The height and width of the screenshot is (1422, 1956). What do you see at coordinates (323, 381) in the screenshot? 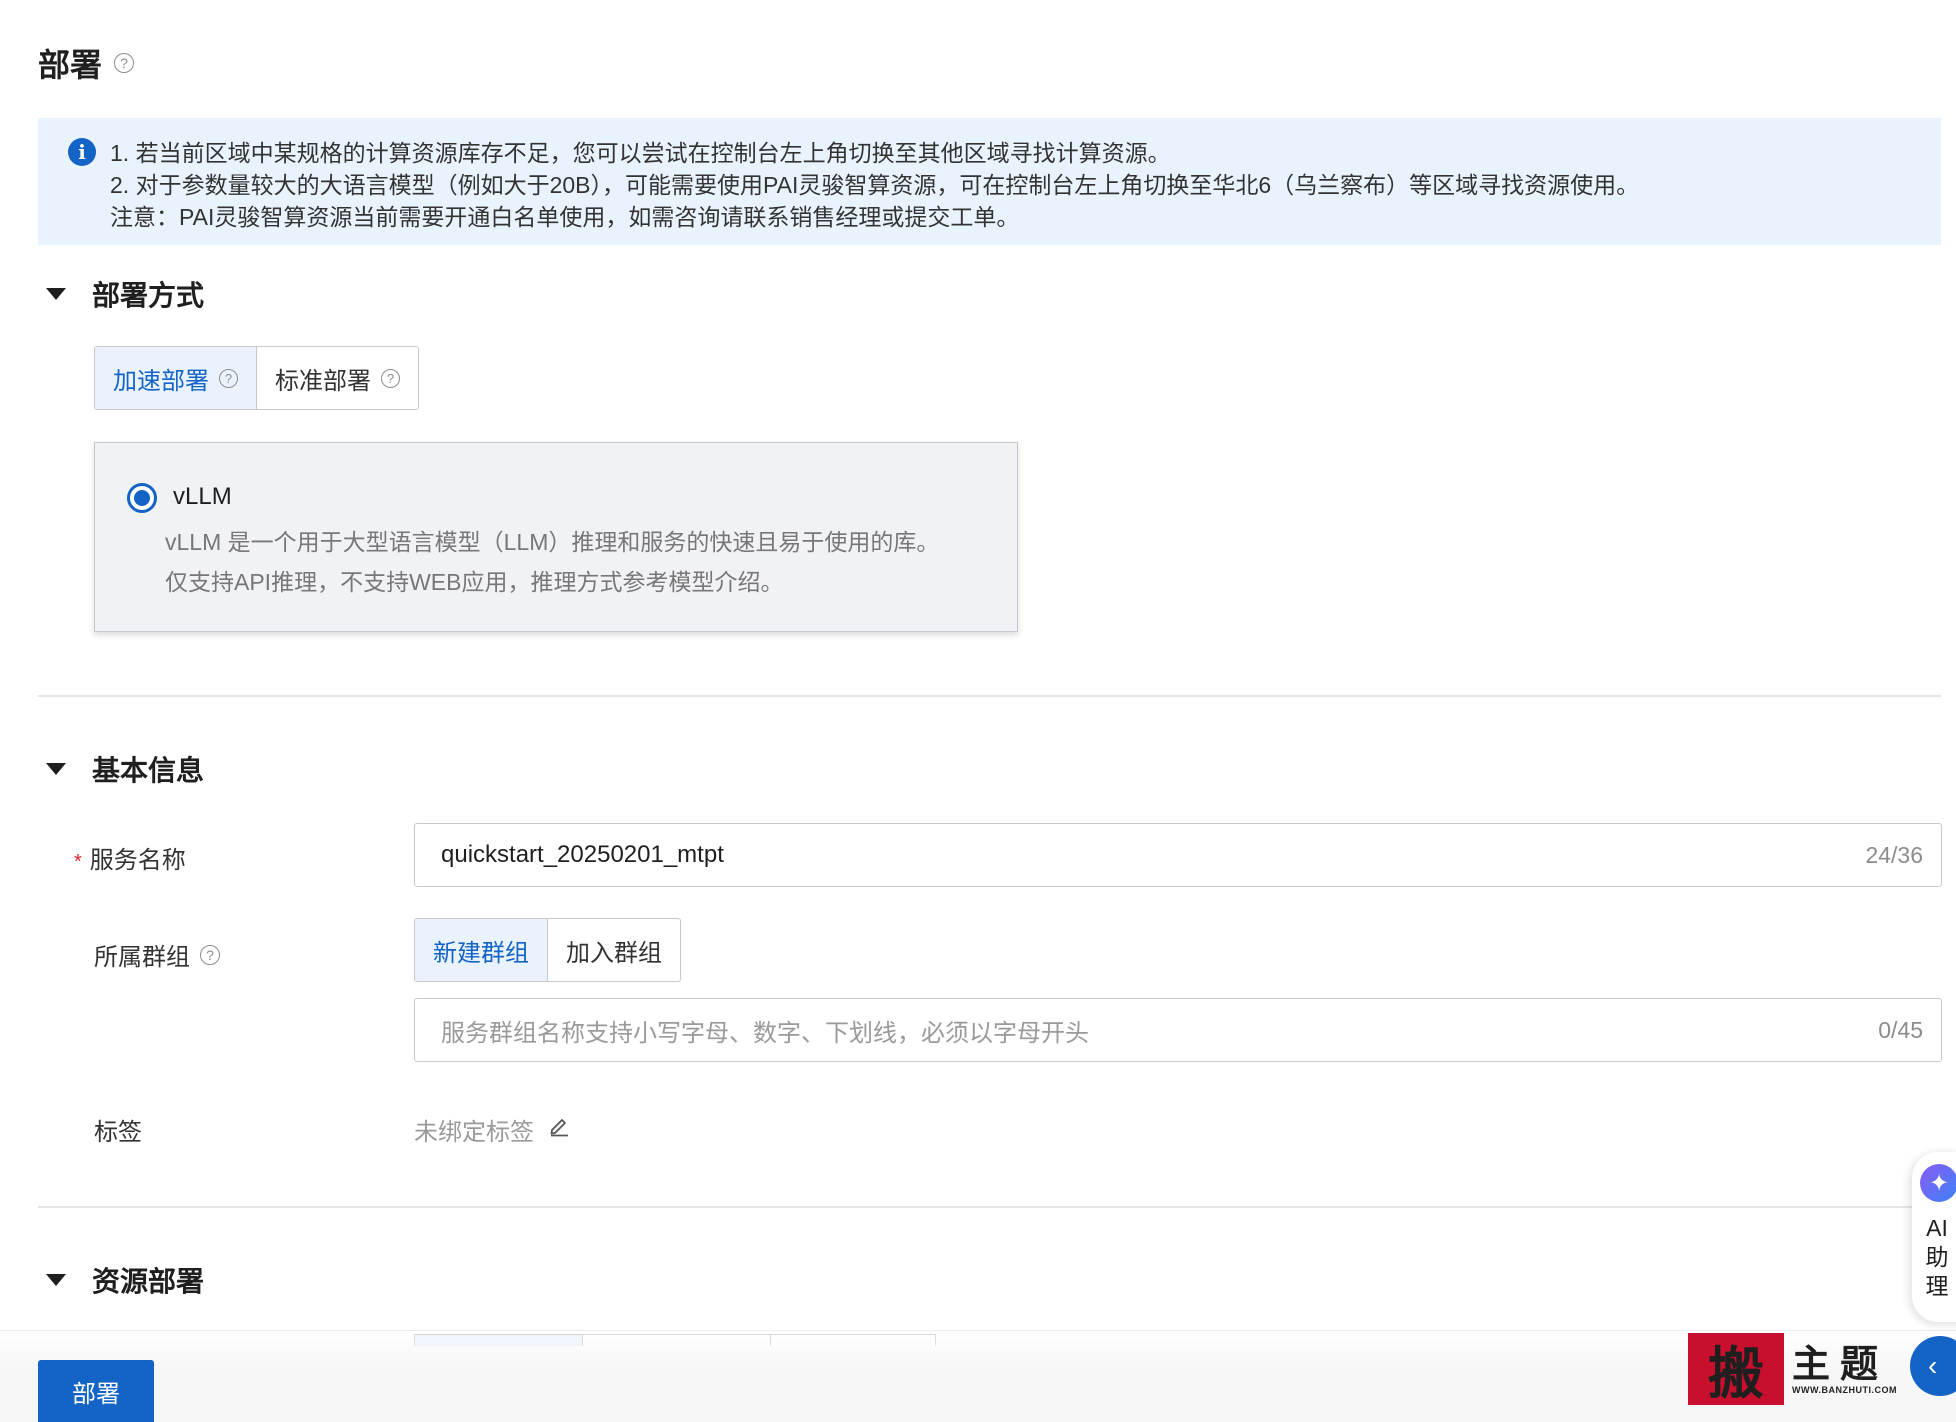
I see `option-label: 标准部署` at bounding box center [323, 381].